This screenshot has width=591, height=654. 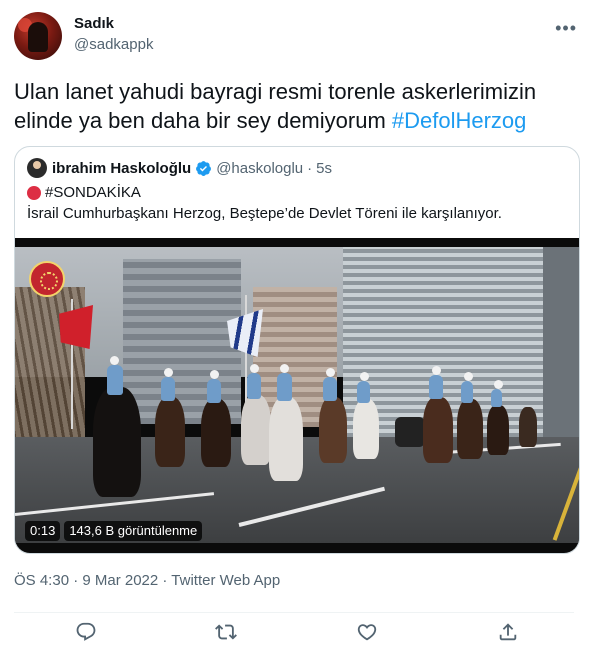 I want to click on car, so click(x=410, y=432).